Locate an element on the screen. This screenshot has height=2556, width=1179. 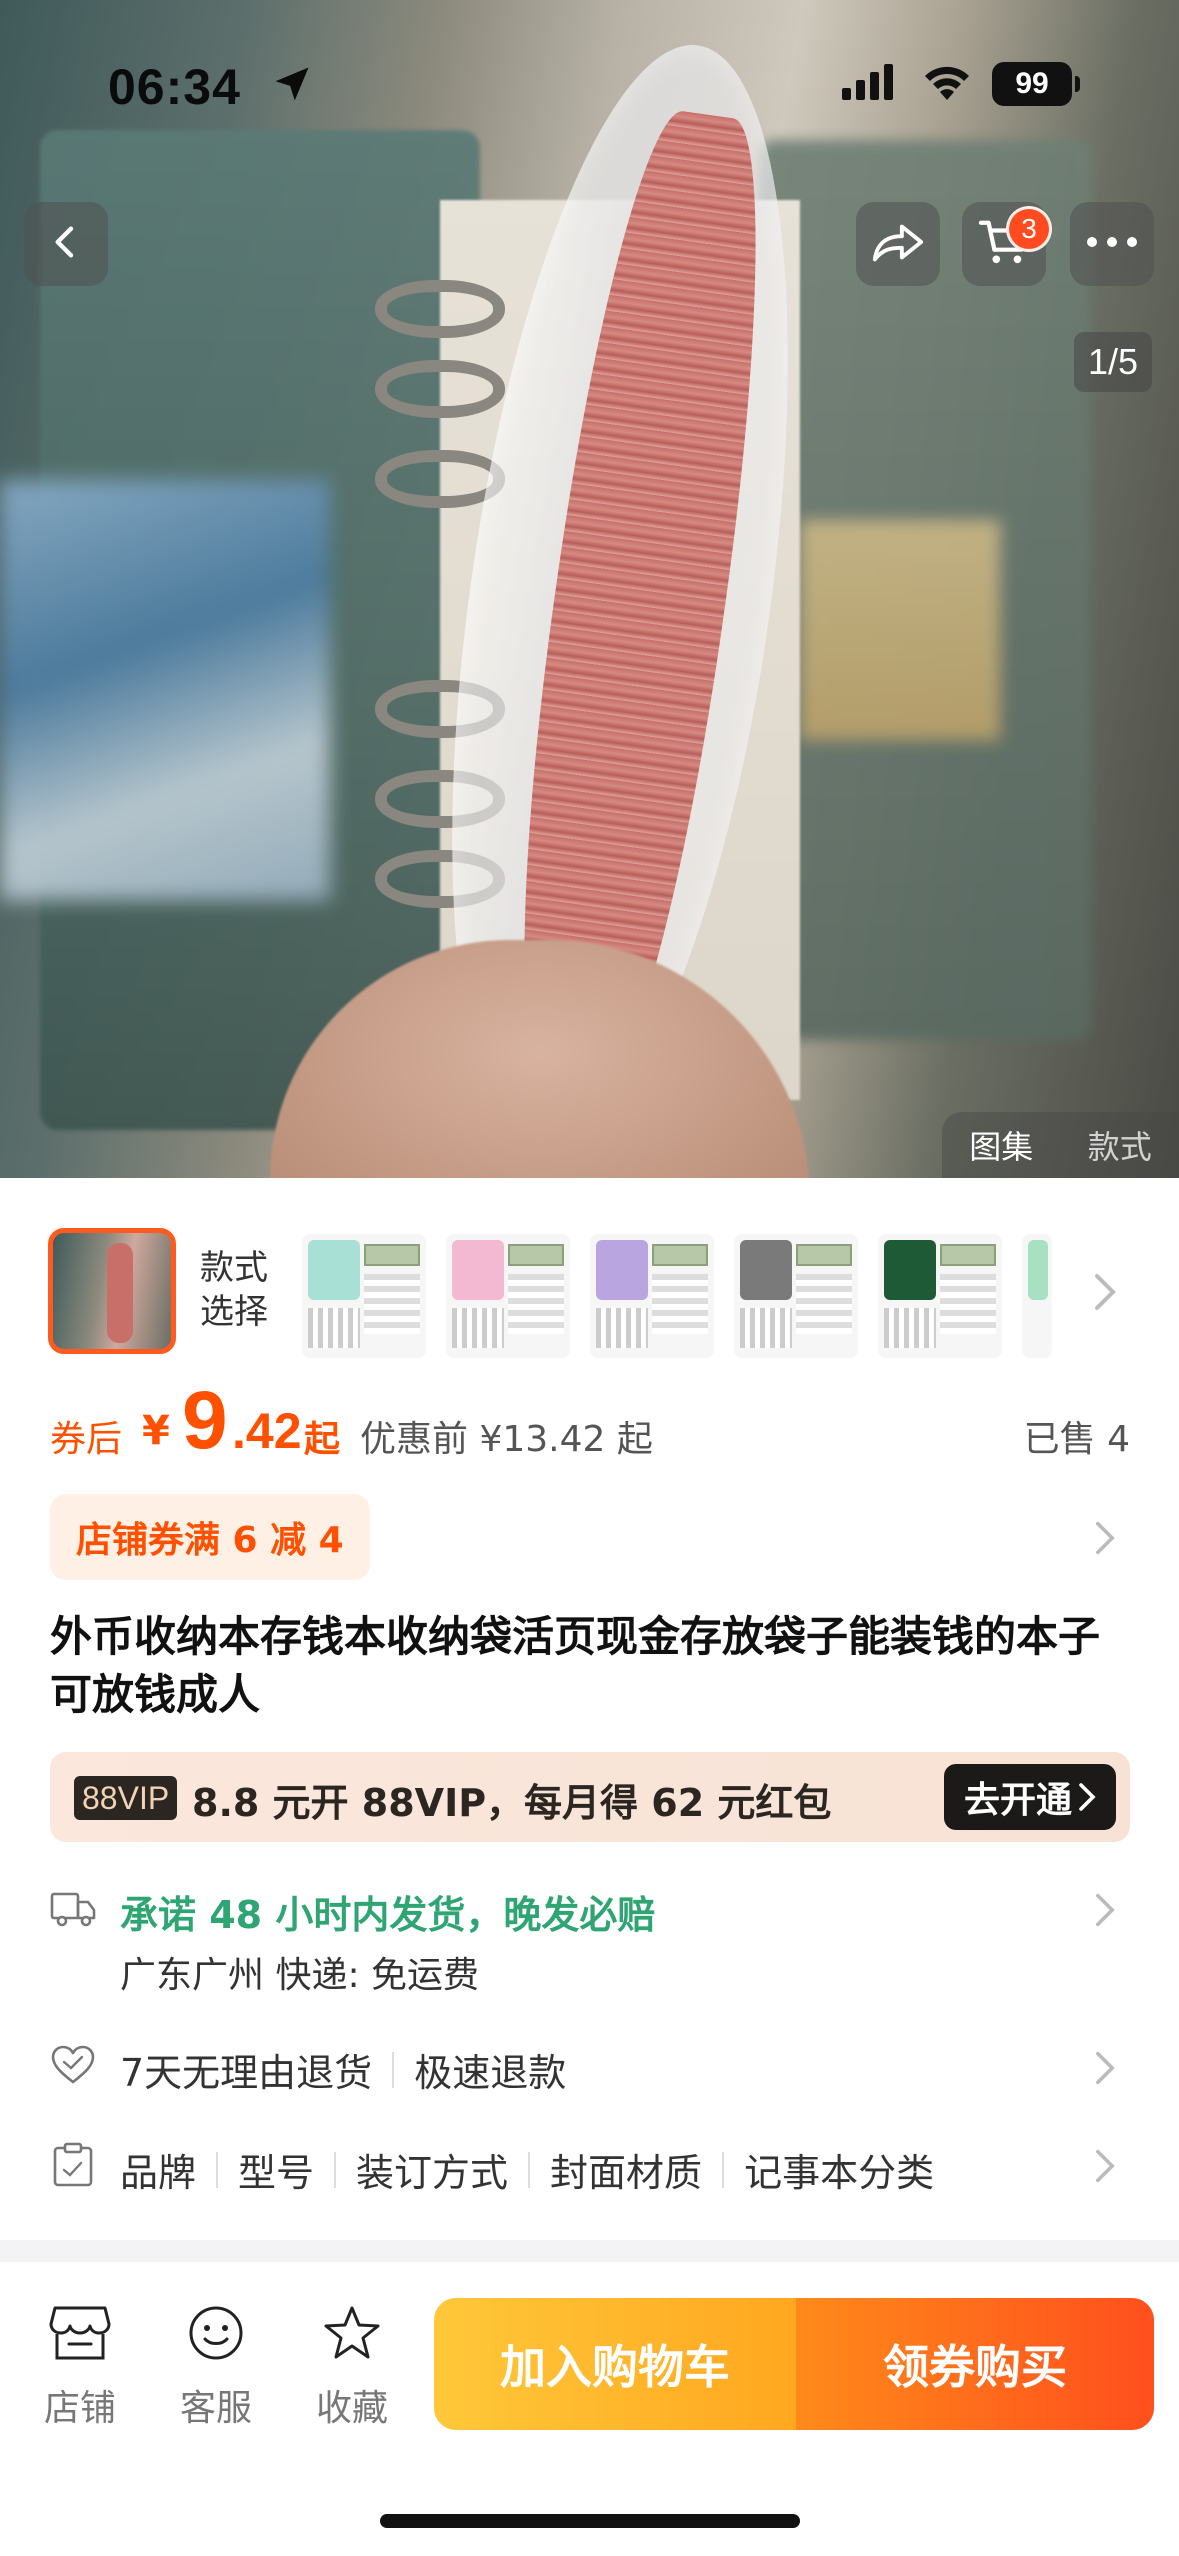
gallery-tab-bar: 图集 款式 is located at coordinates (1060, 1145).